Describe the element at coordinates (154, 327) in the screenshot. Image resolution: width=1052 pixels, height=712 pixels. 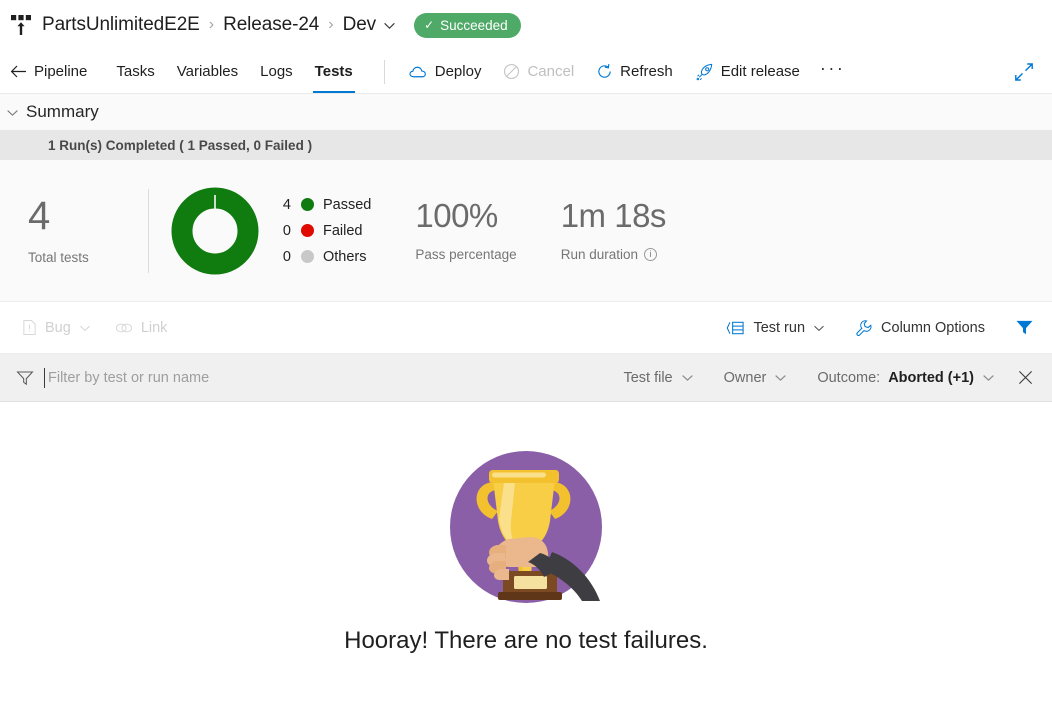
I see `link-label: Link` at that location.